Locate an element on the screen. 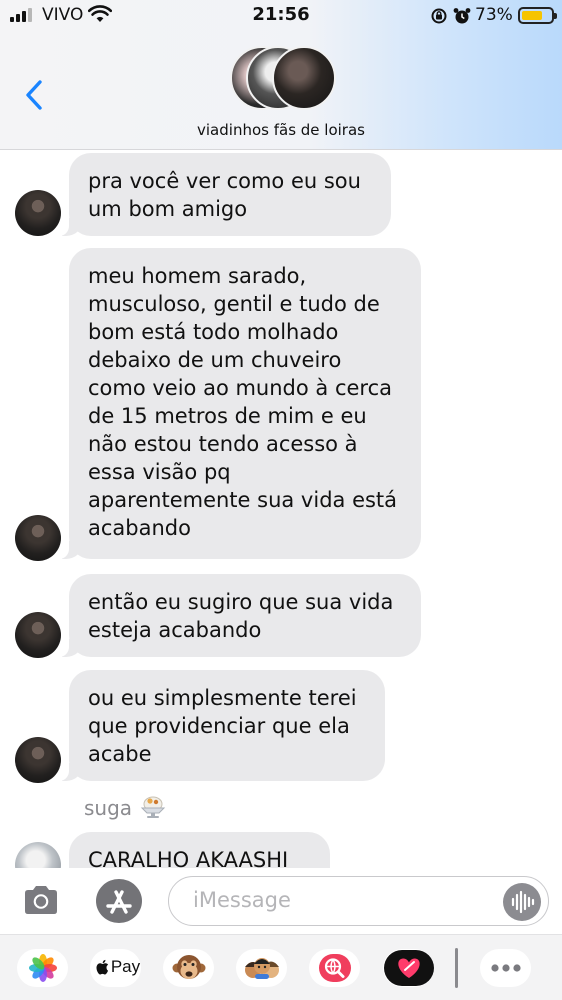 The width and height of the screenshot is (562, 1000). audio-waveform-icon is located at coordinates (523, 902).